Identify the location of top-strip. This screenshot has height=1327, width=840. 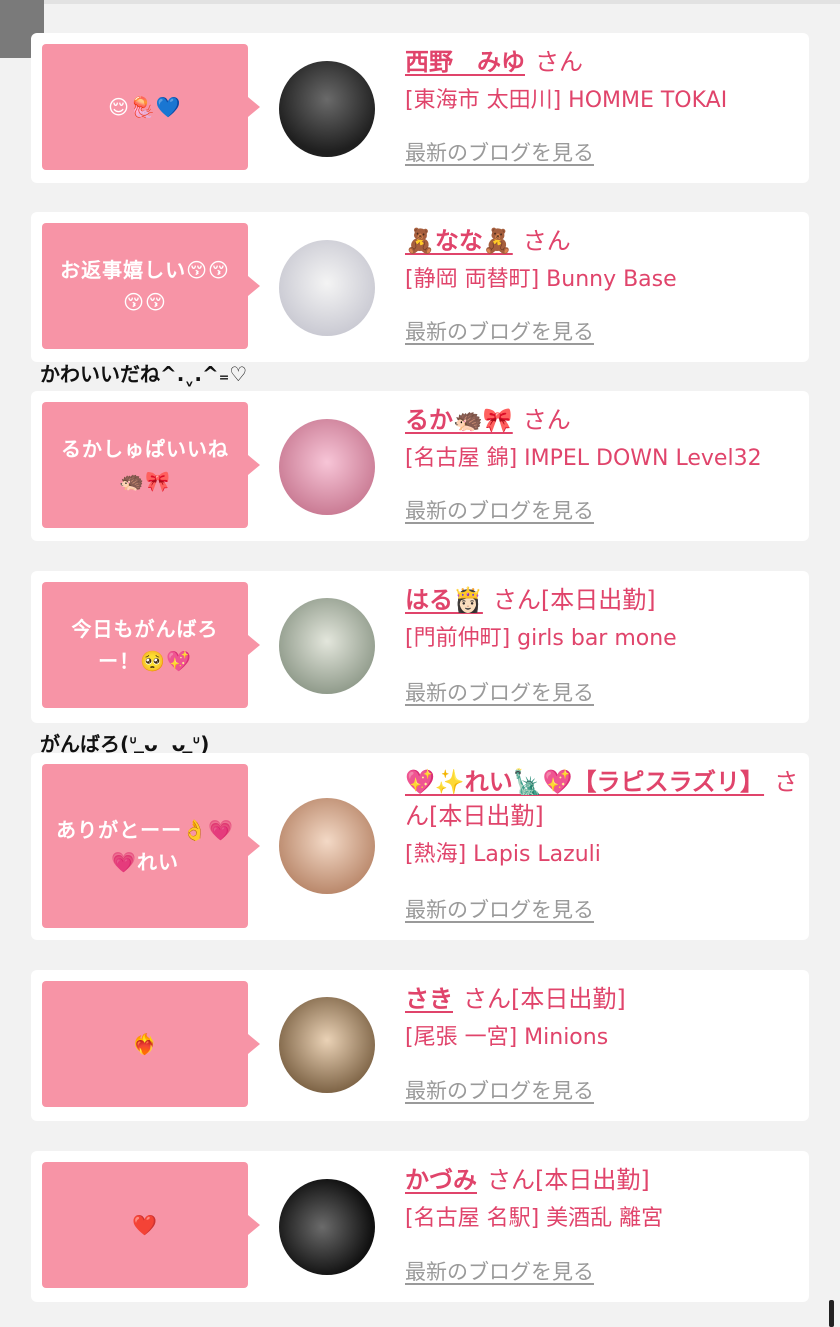
(442, 2).